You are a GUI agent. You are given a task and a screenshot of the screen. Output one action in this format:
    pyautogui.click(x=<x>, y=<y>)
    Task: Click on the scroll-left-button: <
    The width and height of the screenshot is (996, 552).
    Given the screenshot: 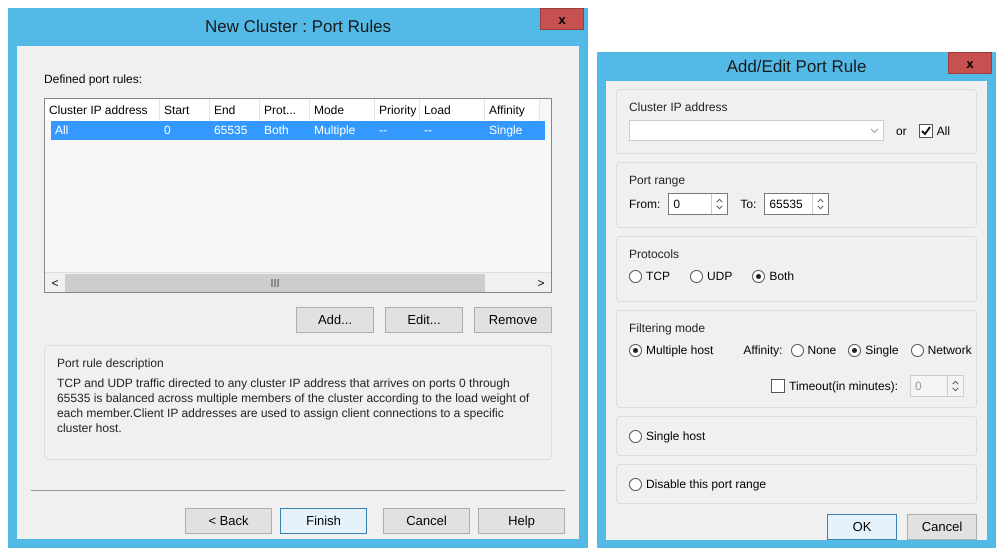 What is the action you would take?
    pyautogui.click(x=55, y=283)
    